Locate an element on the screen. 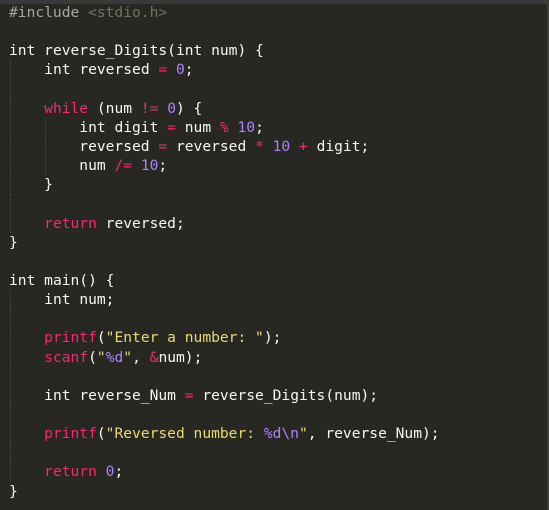 This screenshot has height=510, width=549. code-token: num); is located at coordinates (180, 357).